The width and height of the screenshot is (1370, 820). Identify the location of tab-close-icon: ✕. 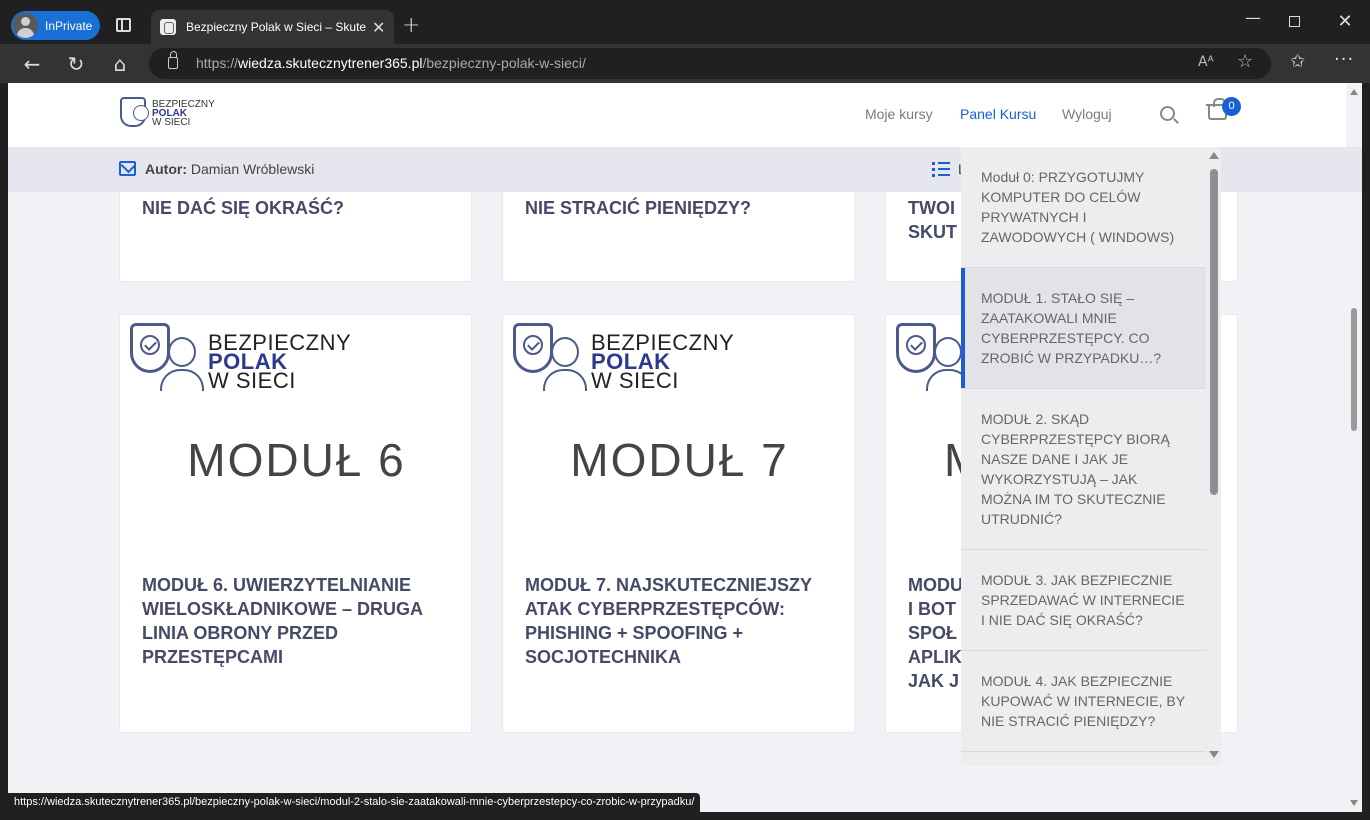
(378, 27).